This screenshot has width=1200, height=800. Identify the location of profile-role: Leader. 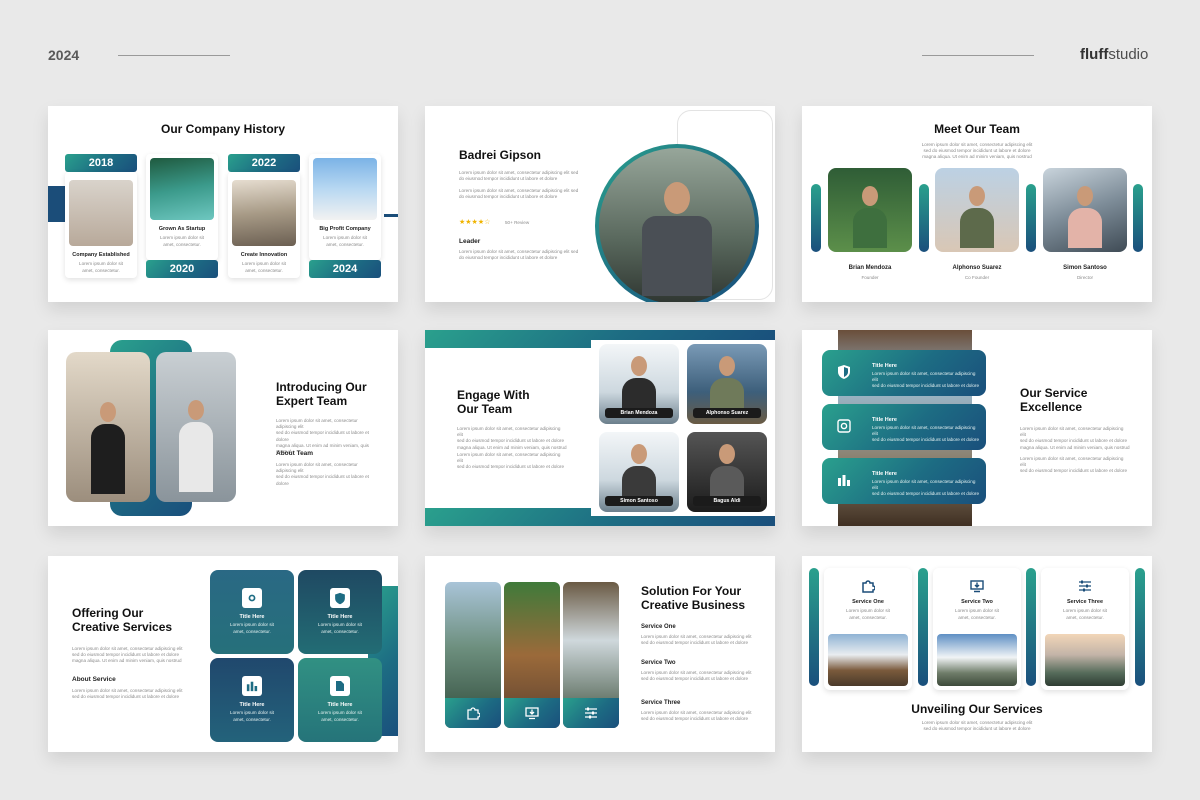
(470, 241).